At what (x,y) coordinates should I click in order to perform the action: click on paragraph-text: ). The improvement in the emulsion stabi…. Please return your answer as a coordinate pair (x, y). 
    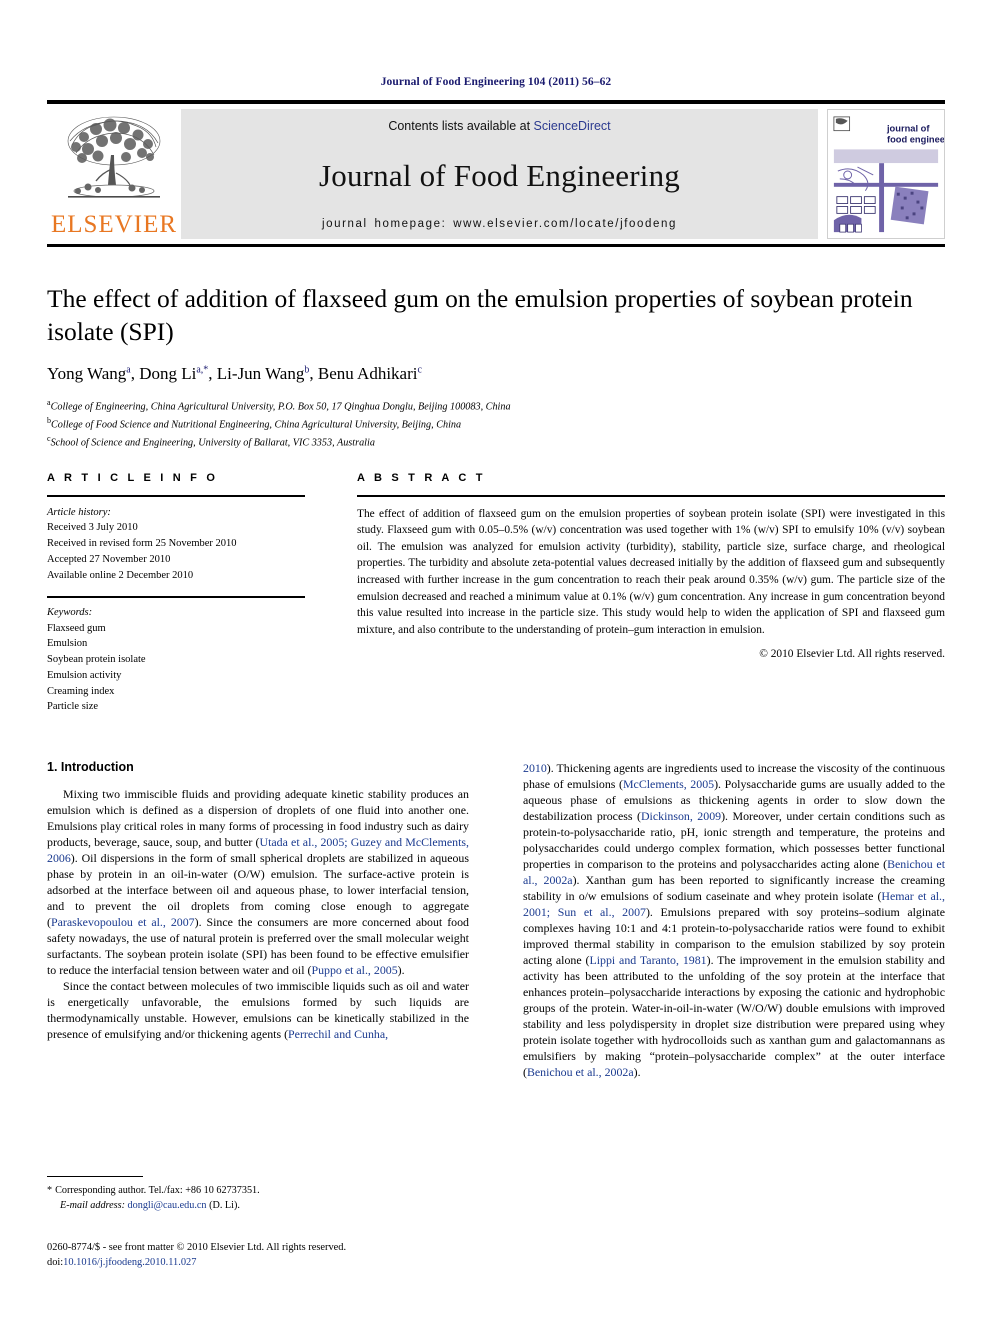
    Looking at the image, I should click on (734, 1016).